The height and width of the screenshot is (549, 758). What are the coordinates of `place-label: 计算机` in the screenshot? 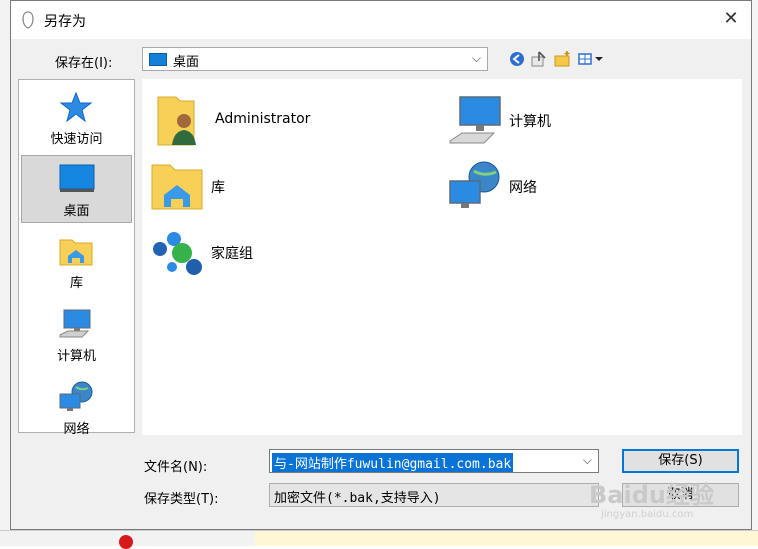 It's located at (76, 356).